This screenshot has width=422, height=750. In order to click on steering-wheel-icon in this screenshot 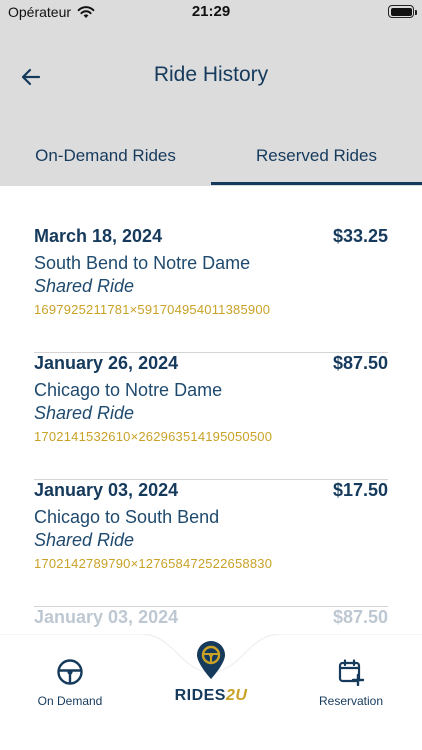, I will do `click(70, 672)`.